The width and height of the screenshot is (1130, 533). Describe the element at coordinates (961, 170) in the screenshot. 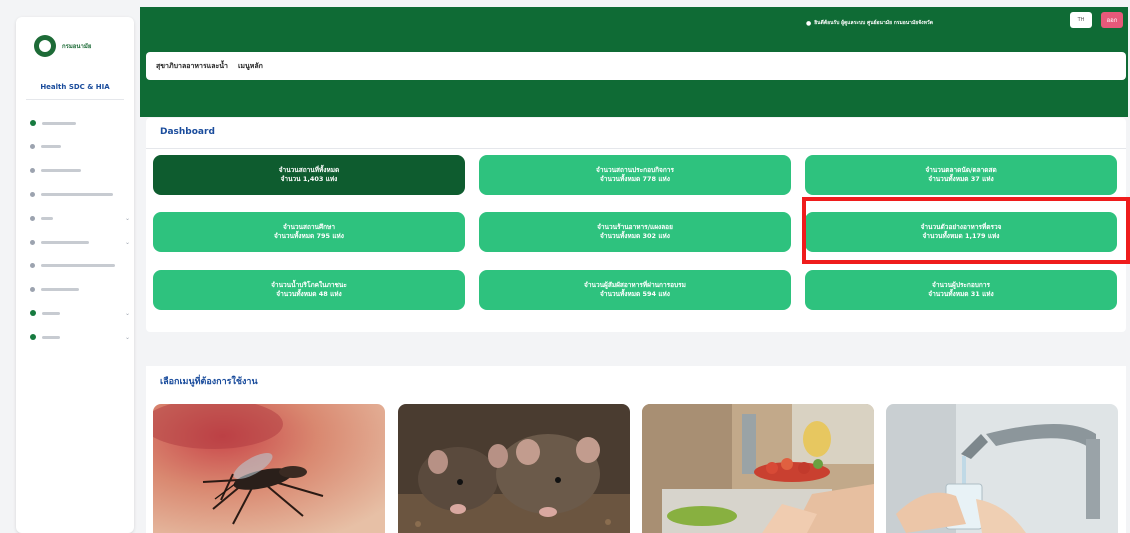

I see `tile-title: จำนวนตลาดนัด/ตลาดสด` at that location.